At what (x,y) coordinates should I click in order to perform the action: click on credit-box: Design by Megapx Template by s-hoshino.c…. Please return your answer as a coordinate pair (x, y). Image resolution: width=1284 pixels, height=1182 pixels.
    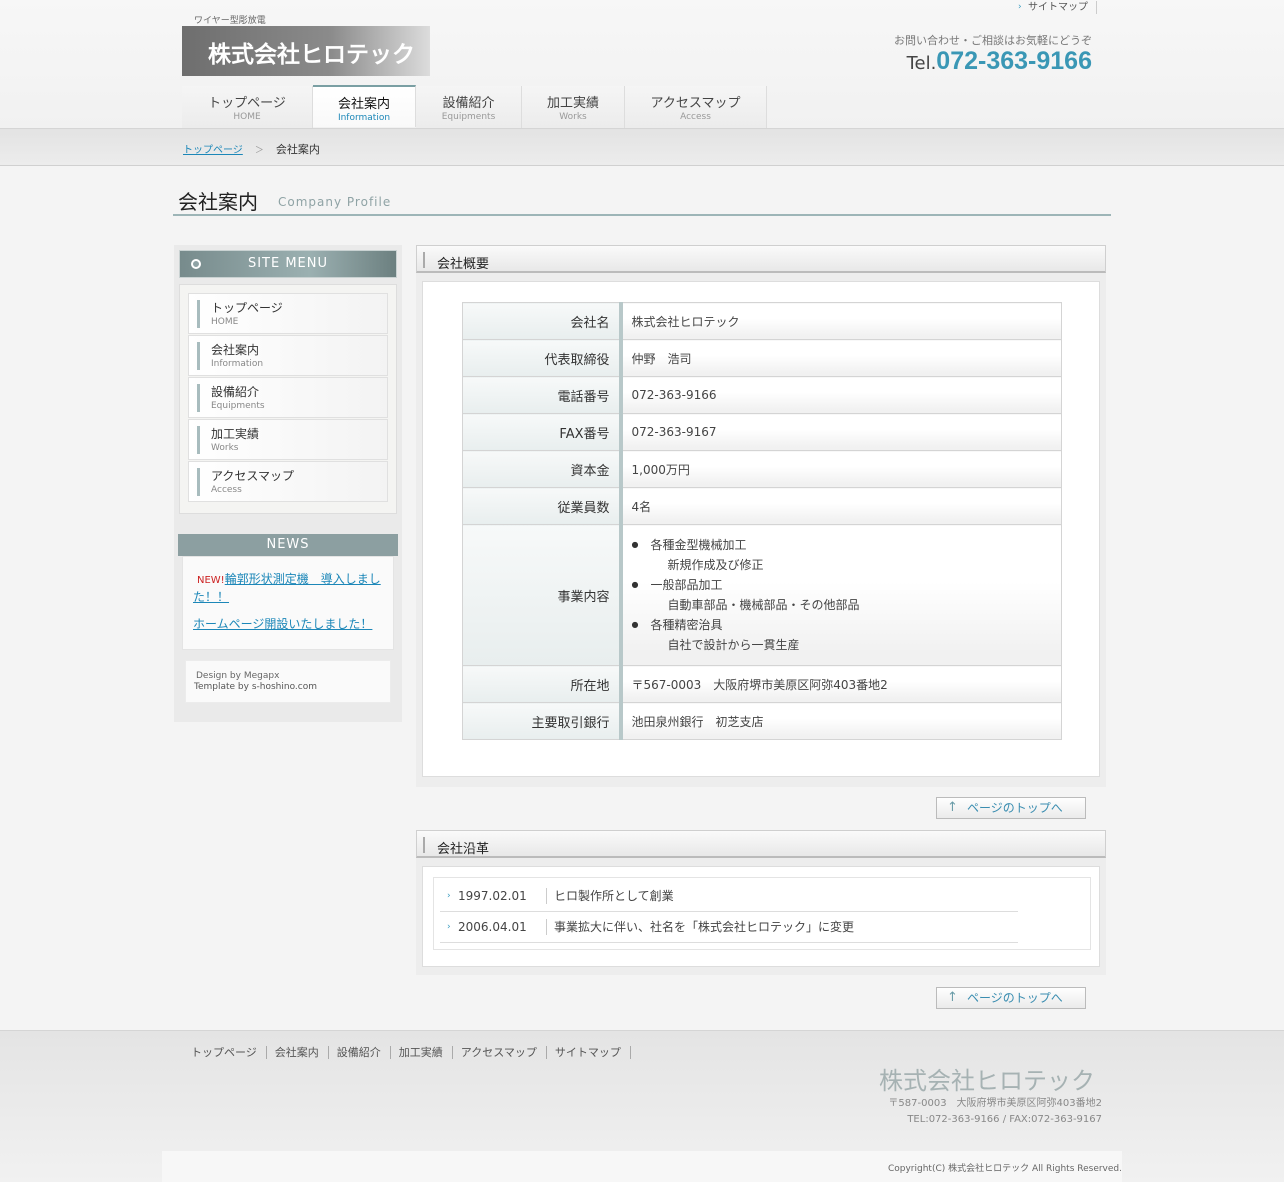
    Looking at the image, I should click on (288, 681).